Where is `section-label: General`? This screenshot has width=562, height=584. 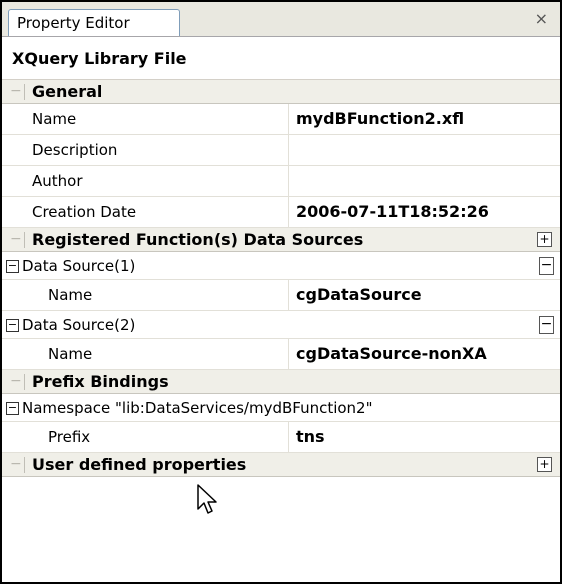 section-label: General is located at coordinates (67, 91).